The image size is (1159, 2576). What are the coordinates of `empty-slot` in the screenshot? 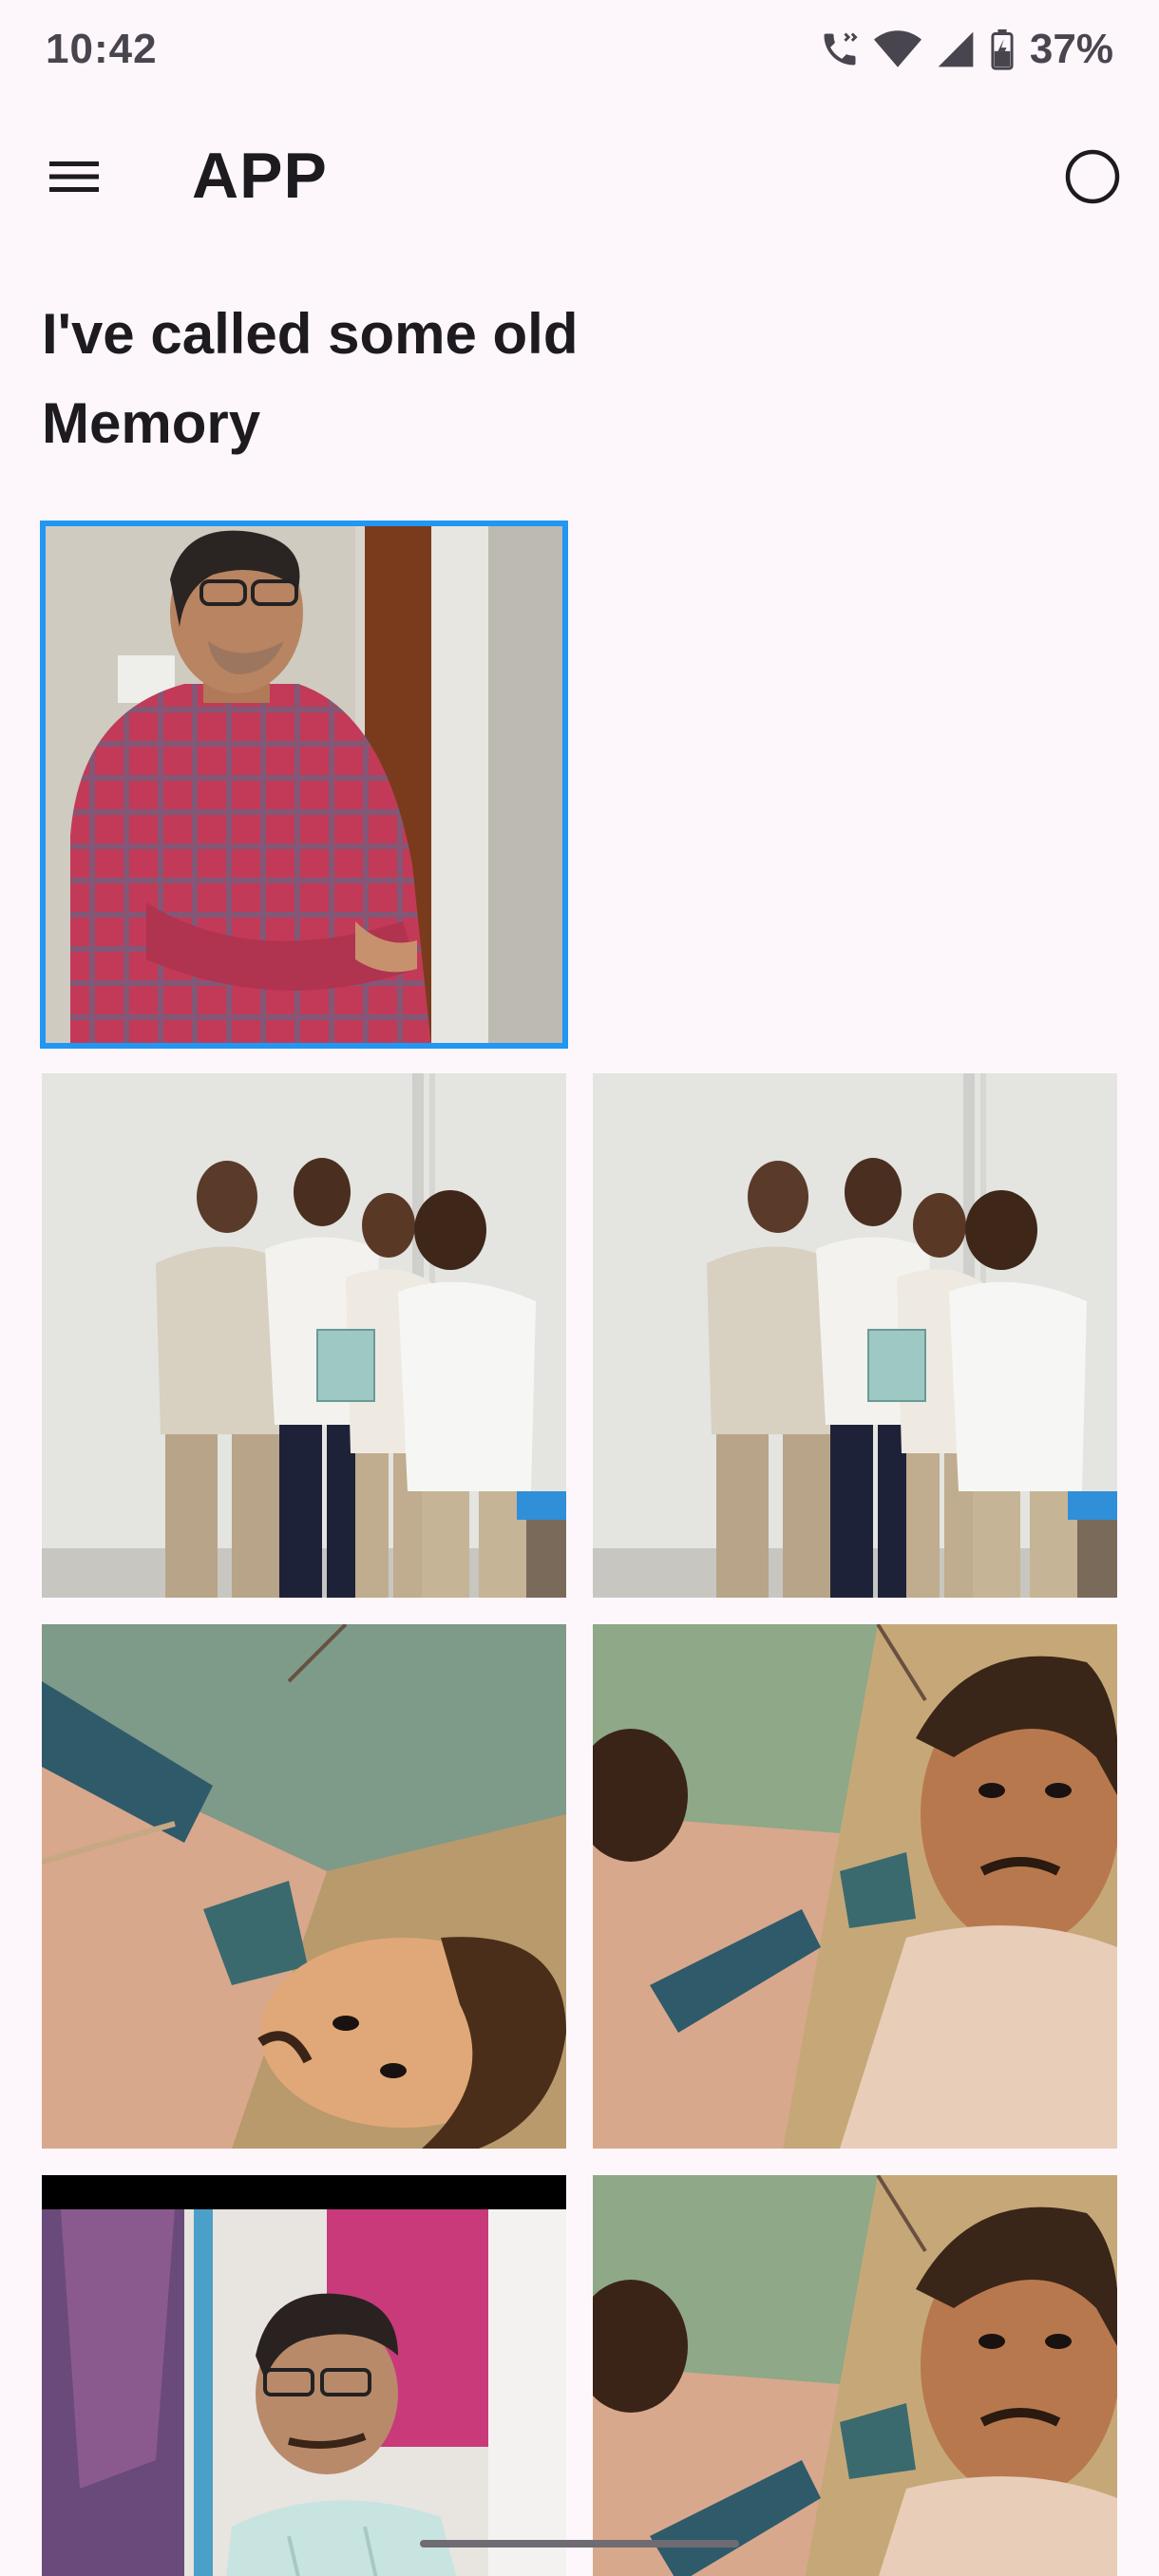 It's located at (855, 784).